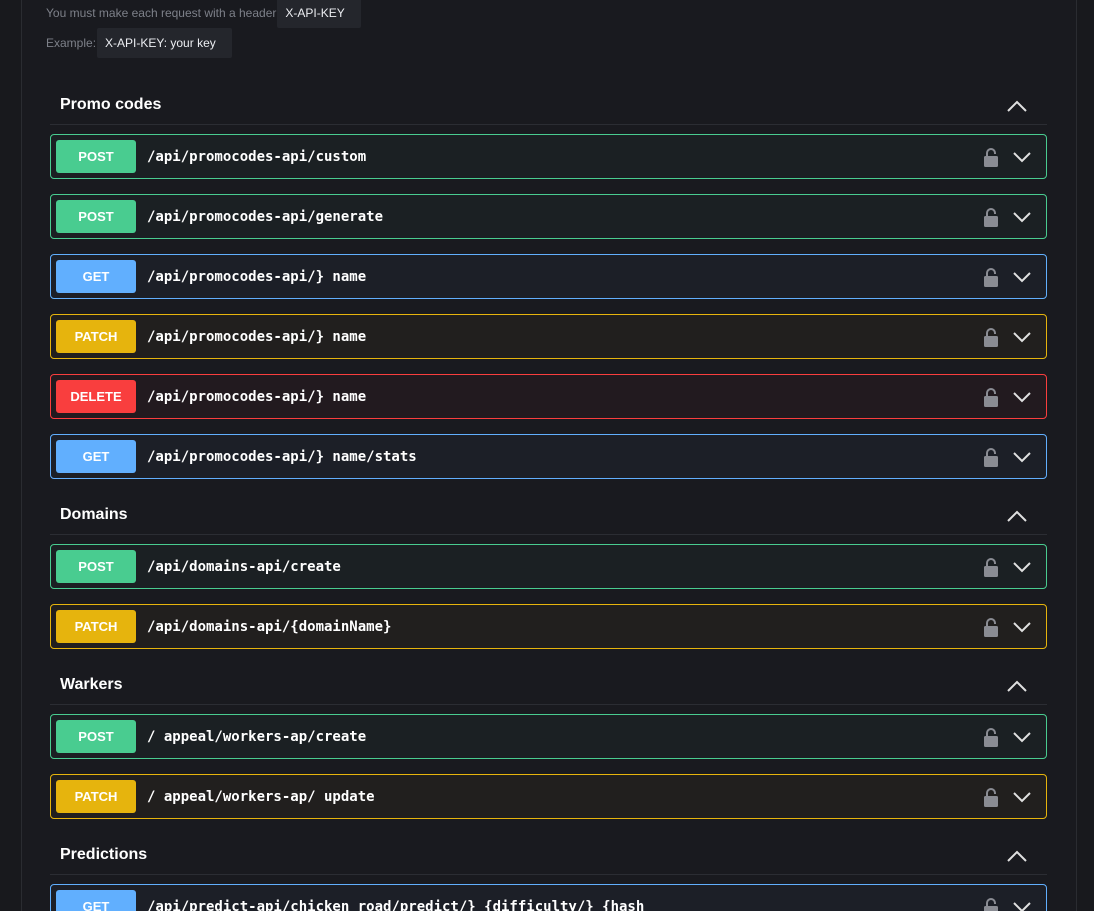 This screenshot has width=1094, height=911. Describe the element at coordinates (110, 105) in the screenshot. I see `section-title-promo-codes: Promo codes` at that location.